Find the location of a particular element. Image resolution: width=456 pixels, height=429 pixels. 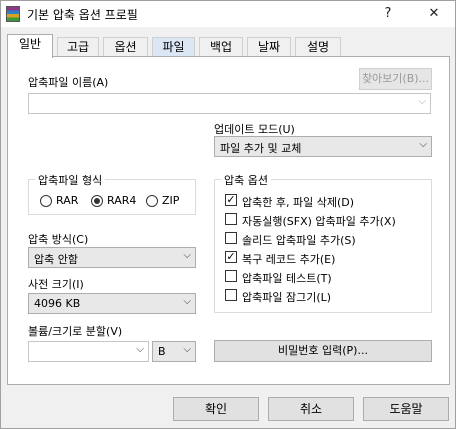

archive-options-title: 압축 옵션 is located at coordinates (246, 180).